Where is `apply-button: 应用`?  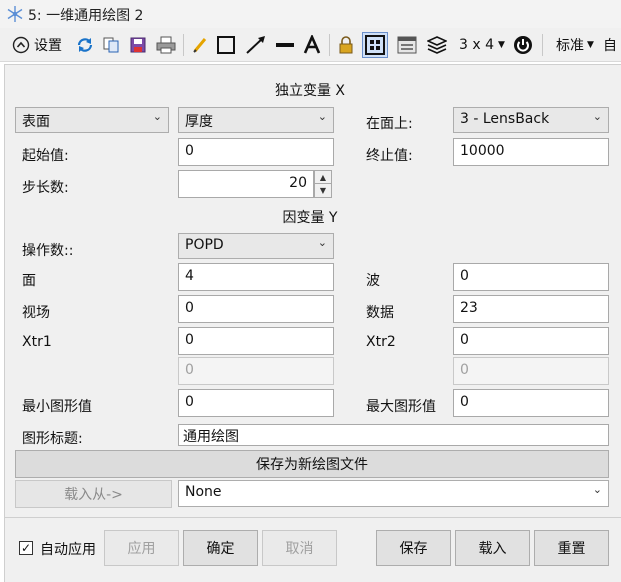
apply-button: 应用 is located at coordinates (141, 548).